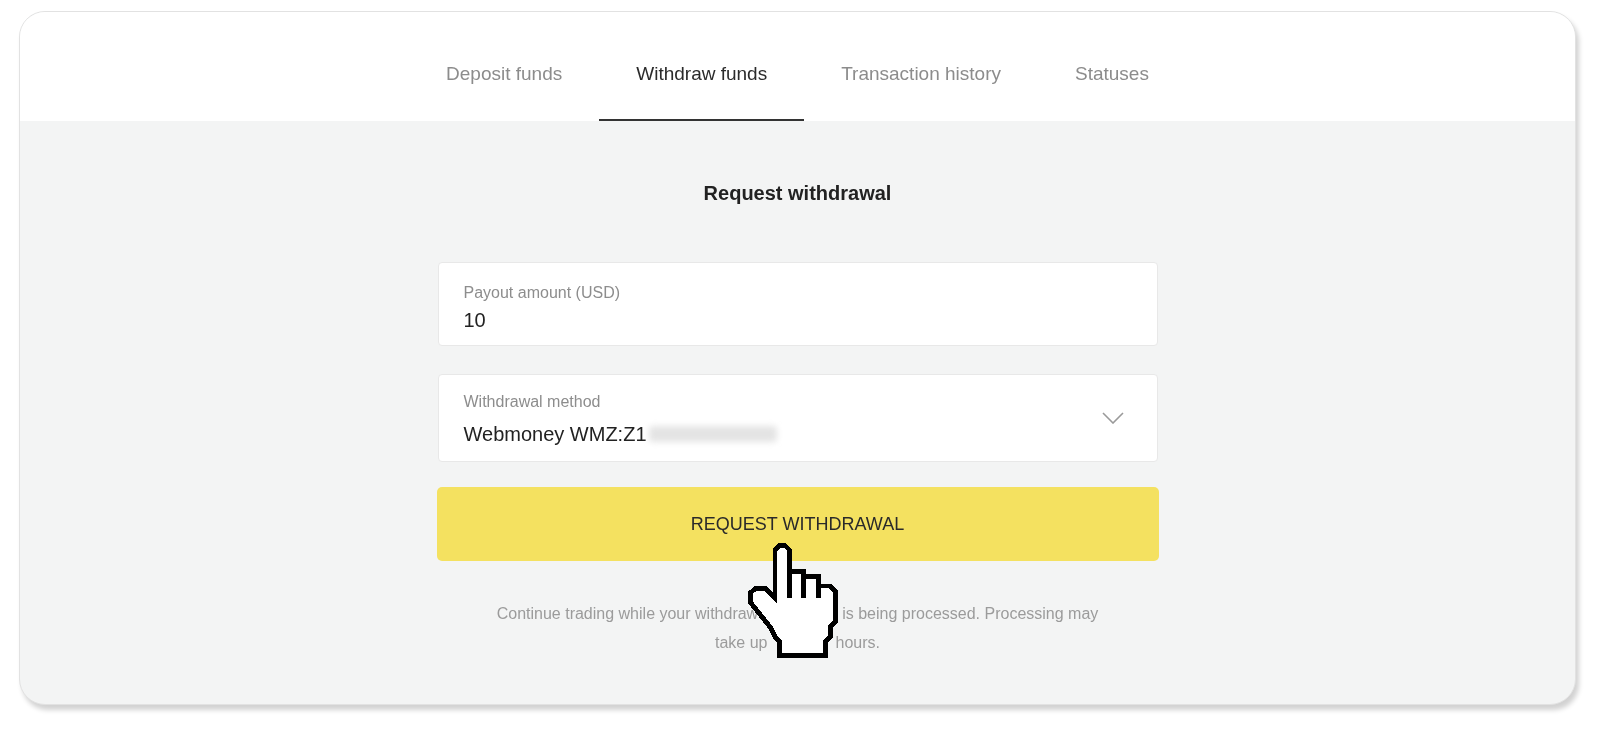 The image size is (1600, 733). Describe the element at coordinates (555, 434) in the screenshot. I see `field-value: Webmoney WMZ:Z1` at that location.